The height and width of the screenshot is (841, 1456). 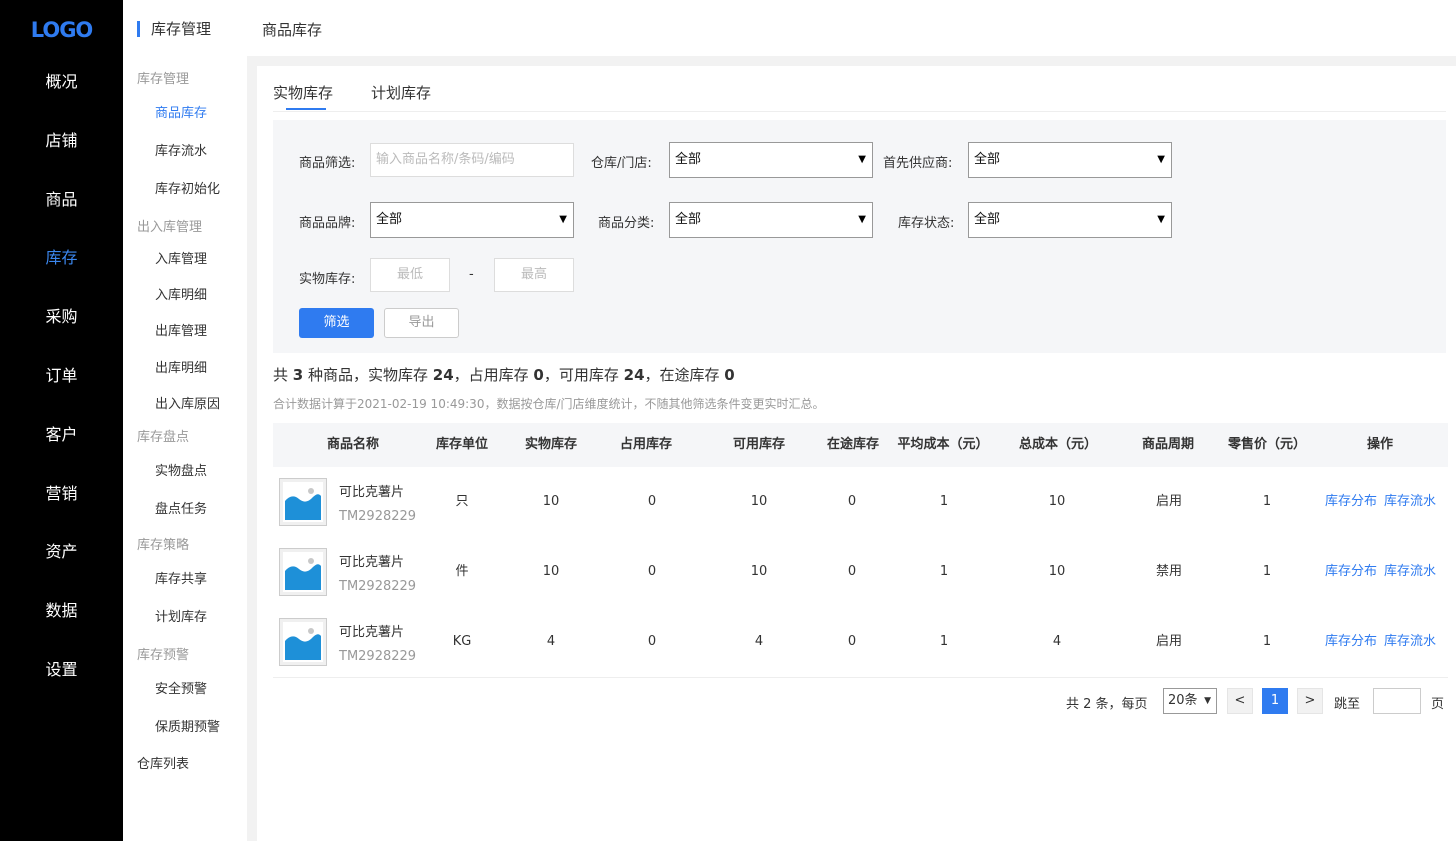 What do you see at coordinates (684, 375) in the screenshot?
I see `summary-text: ，在途库存` at bounding box center [684, 375].